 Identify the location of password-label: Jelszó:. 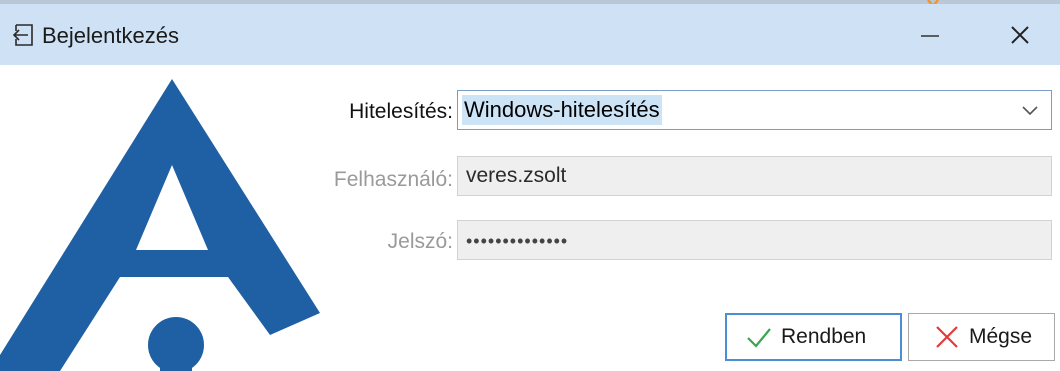
(420, 241).